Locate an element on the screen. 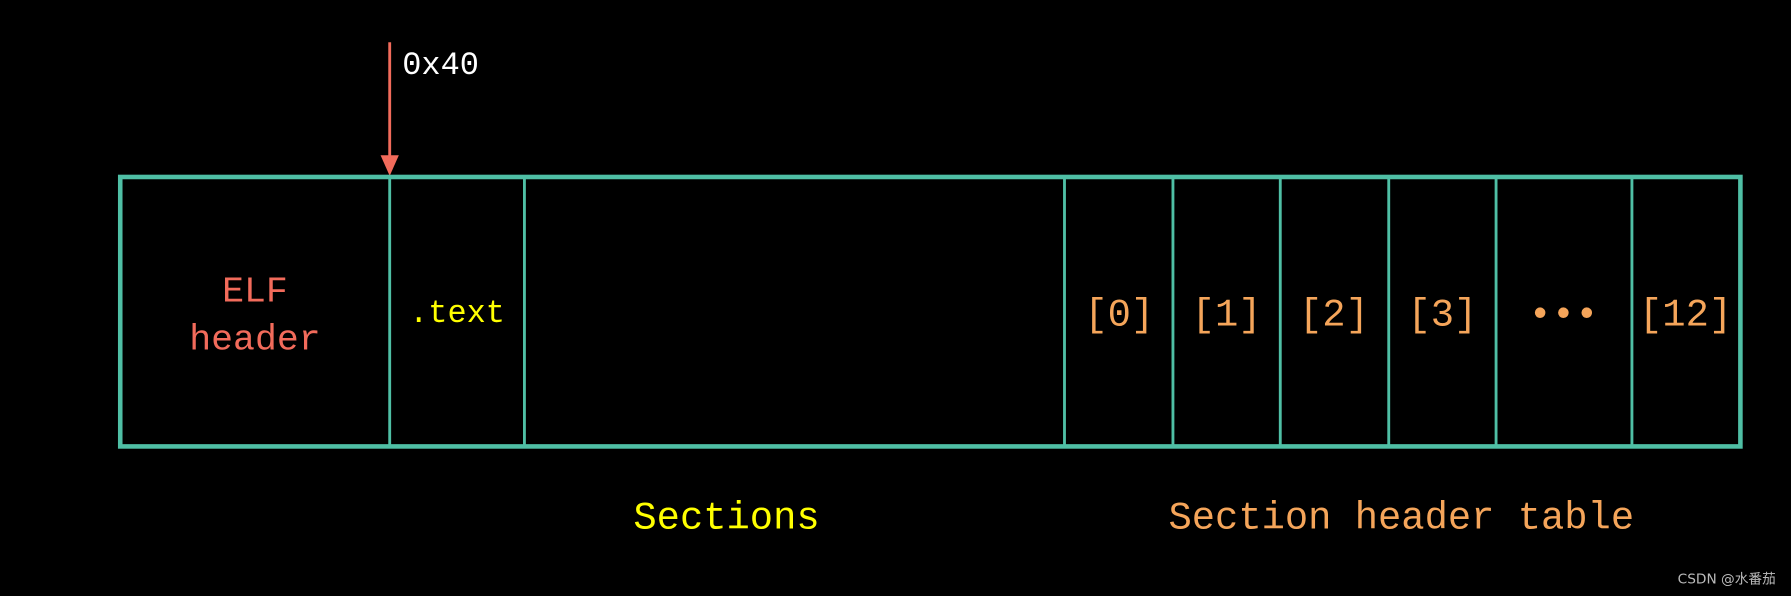 This screenshot has width=1791, height=596. elf-header-line1: ELF is located at coordinates (255, 291).